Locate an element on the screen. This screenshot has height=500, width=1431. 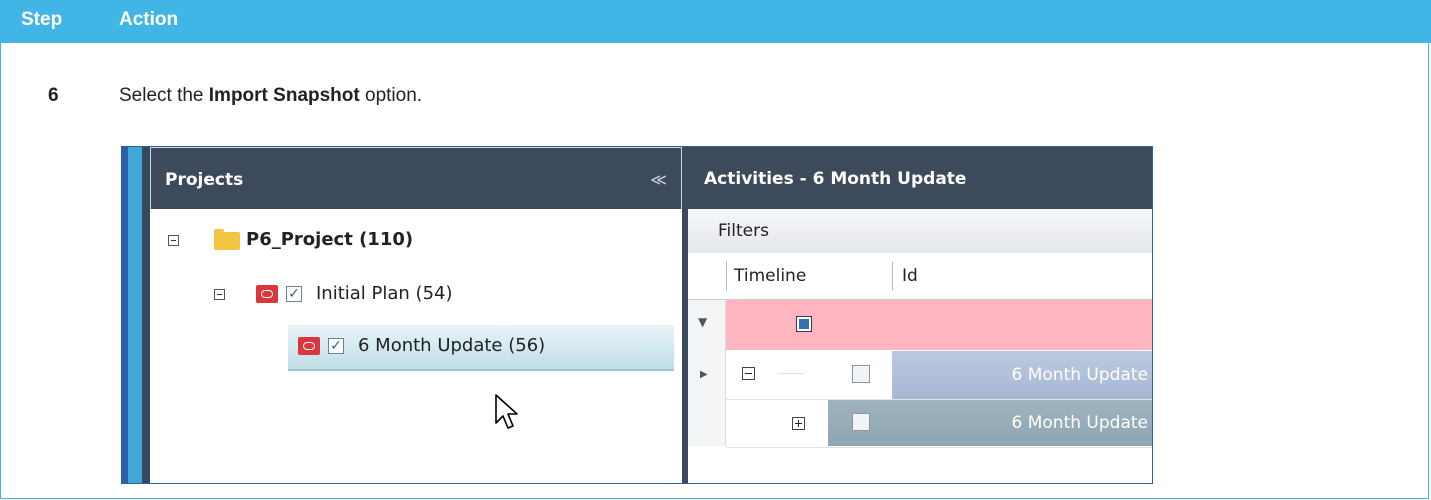
filters-label: Filters is located at coordinates (743, 231).